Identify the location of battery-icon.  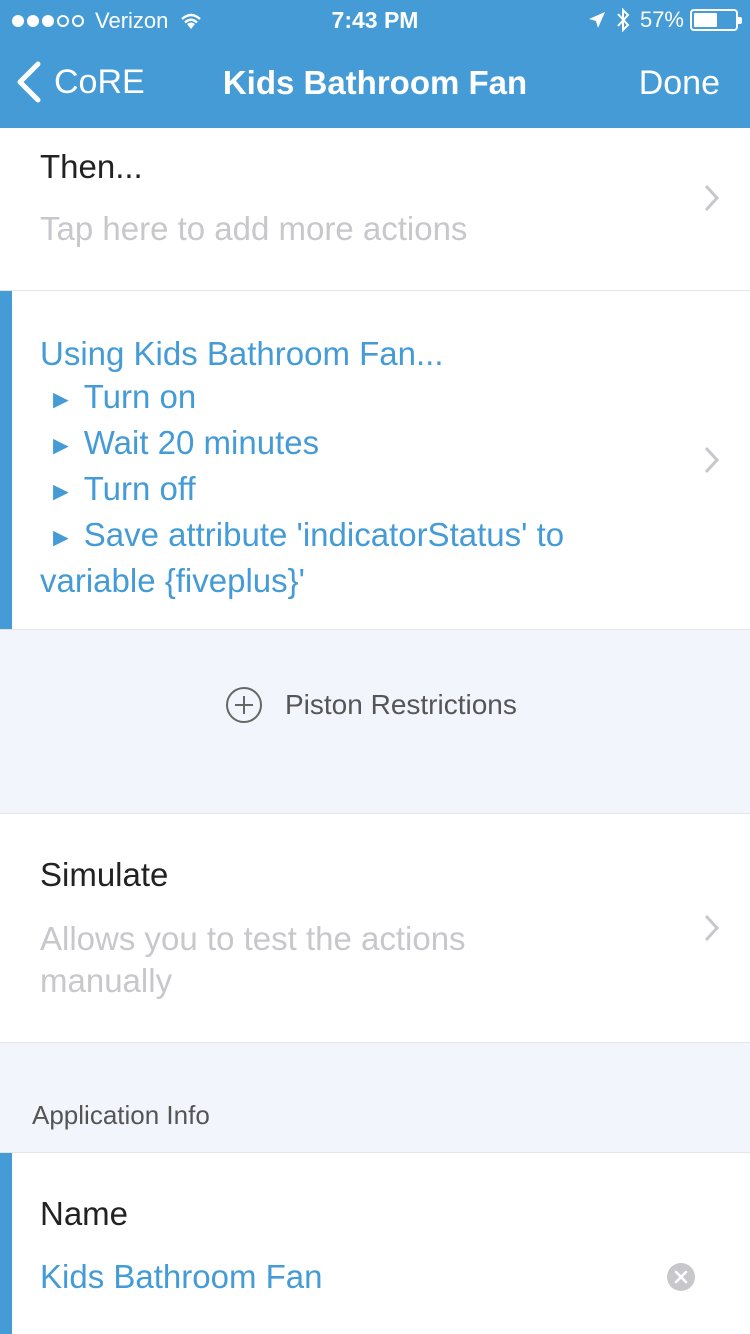
(716, 20).